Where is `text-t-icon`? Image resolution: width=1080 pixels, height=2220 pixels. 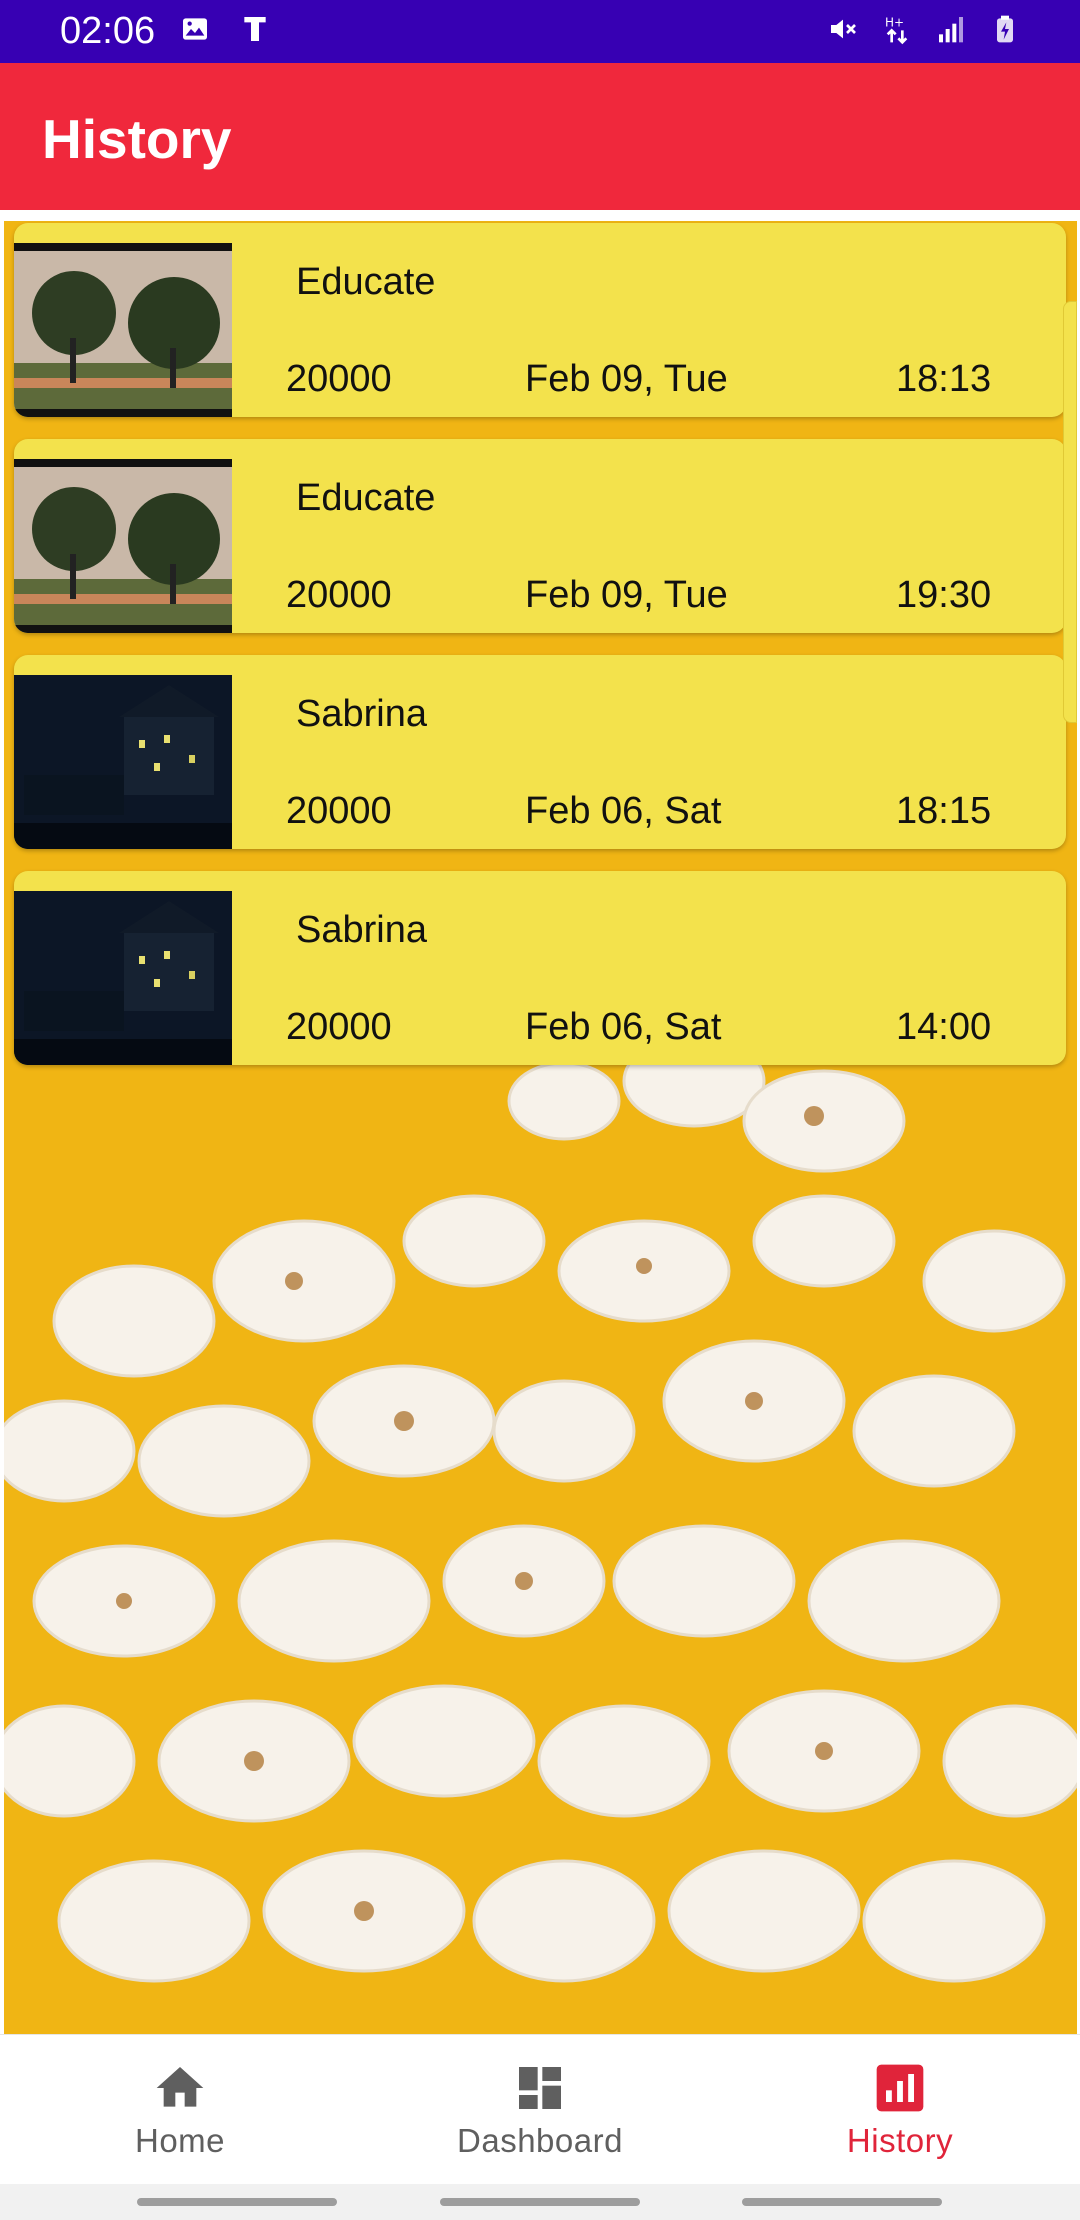
text-t-icon is located at coordinates (255, 29).